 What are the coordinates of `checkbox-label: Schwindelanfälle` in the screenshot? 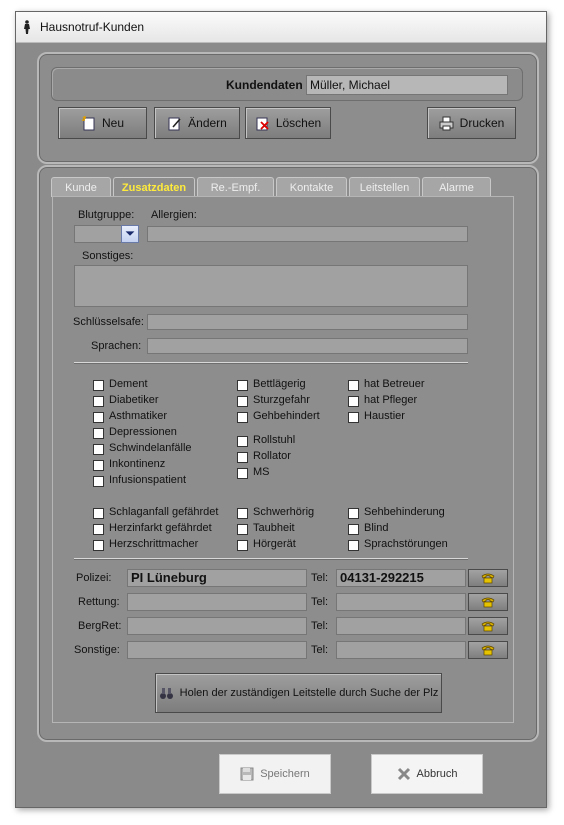 It's located at (150, 448).